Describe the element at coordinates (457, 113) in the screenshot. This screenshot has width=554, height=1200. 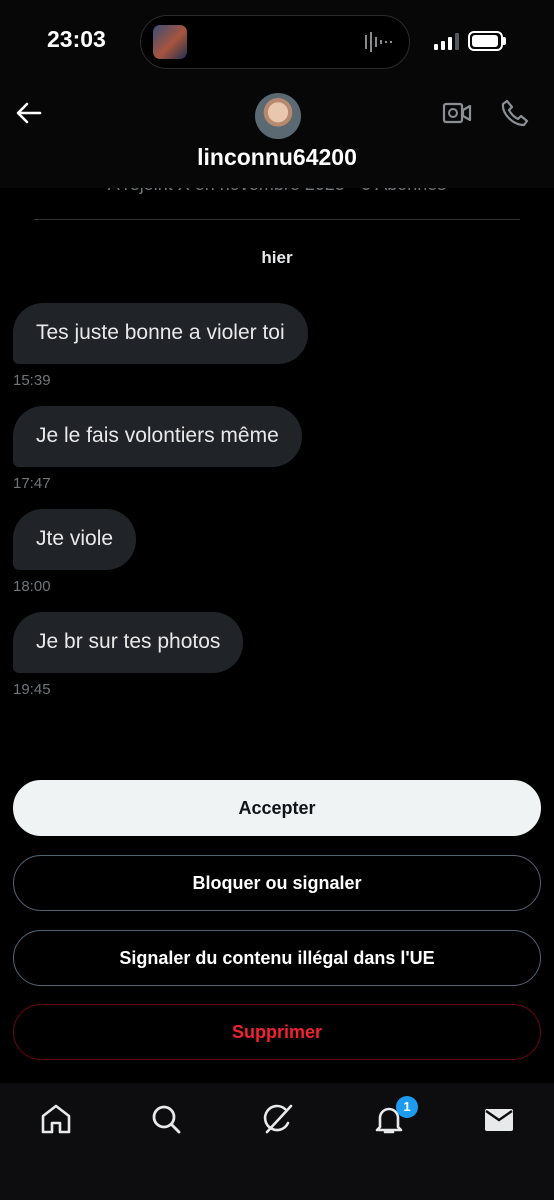
I see `video-call-icon` at that location.